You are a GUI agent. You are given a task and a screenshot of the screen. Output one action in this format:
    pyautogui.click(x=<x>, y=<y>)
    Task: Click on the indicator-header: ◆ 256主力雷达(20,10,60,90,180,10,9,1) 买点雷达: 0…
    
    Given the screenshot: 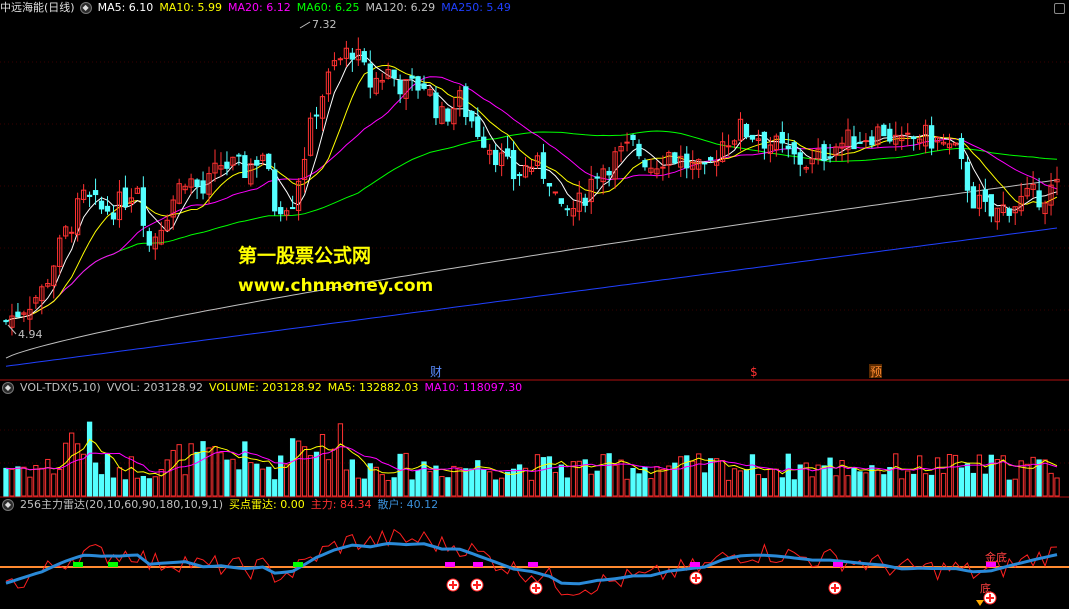 What is the action you would take?
    pyautogui.click(x=225, y=505)
    